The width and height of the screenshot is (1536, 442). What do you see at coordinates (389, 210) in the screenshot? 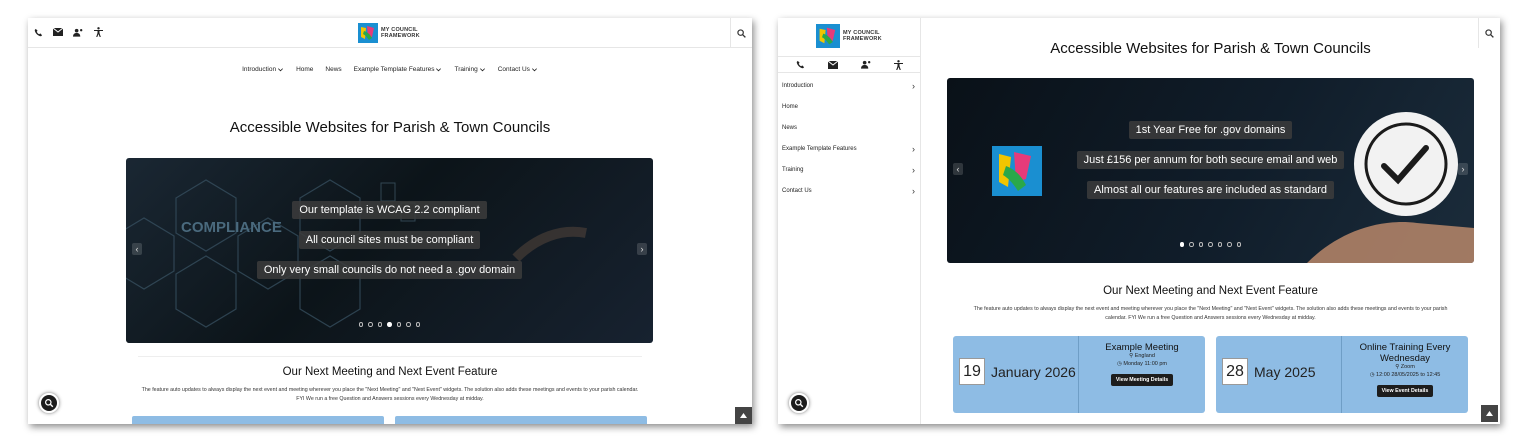
I see `slide-line-1: Our template is WCAG 2.2 compliant` at bounding box center [389, 210].